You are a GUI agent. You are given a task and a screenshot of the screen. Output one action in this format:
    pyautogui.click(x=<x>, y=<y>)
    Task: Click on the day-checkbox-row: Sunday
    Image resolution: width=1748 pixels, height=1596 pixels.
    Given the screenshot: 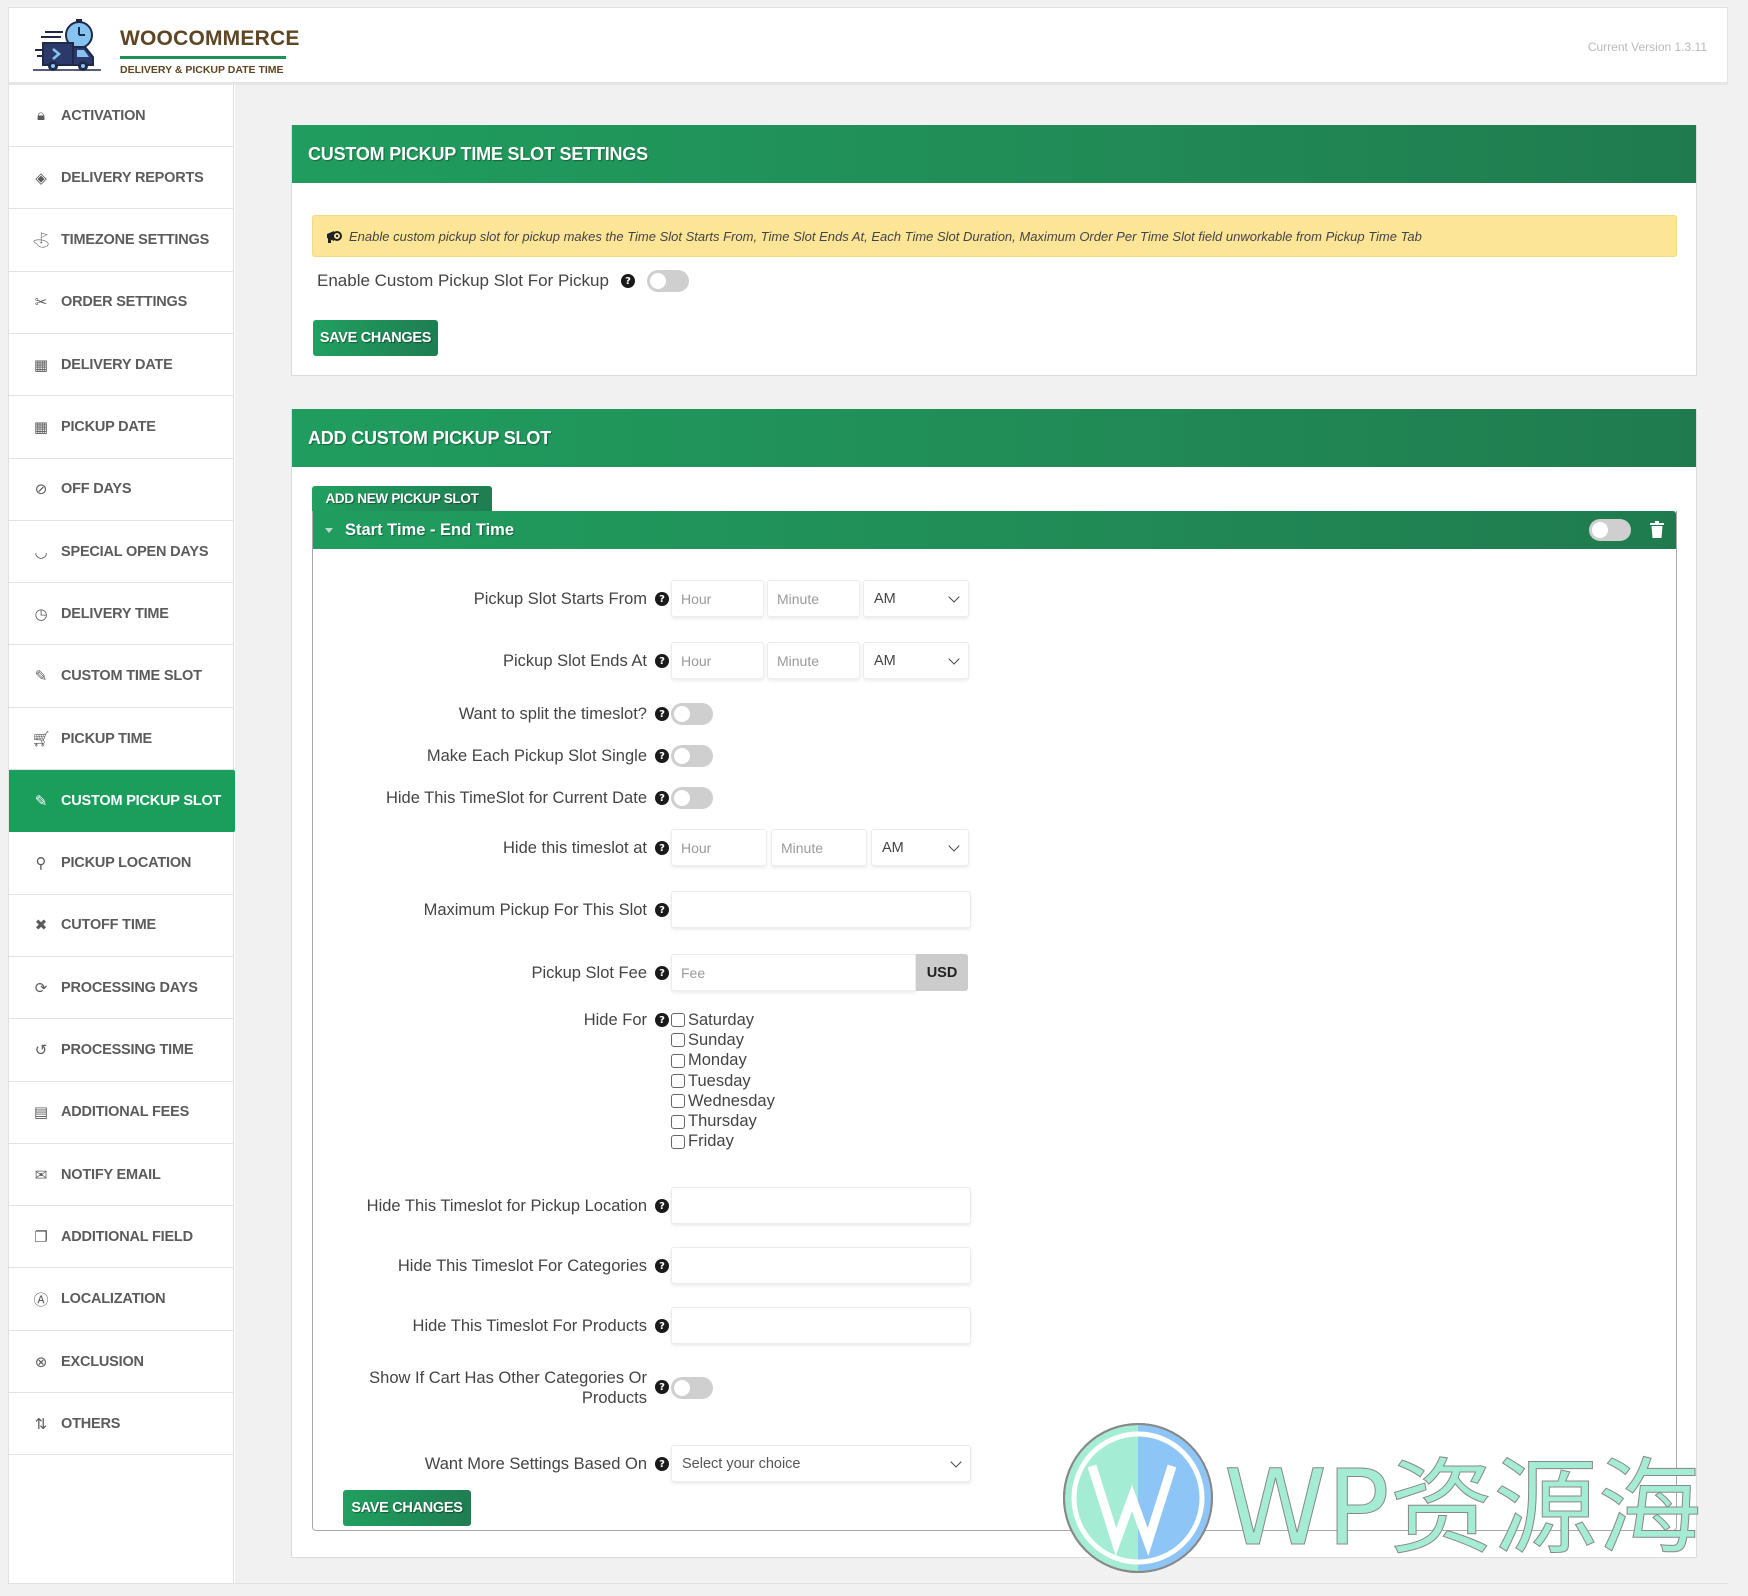 What is the action you would take?
    pyautogui.click(x=723, y=1040)
    